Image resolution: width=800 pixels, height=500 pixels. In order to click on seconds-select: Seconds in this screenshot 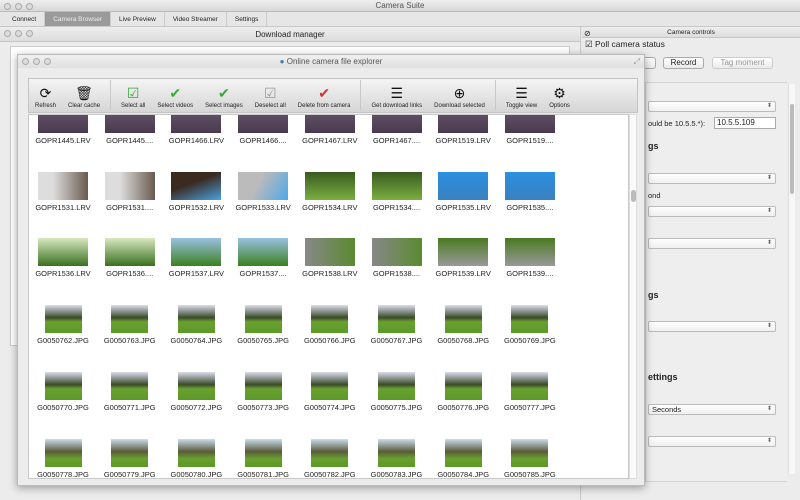, I will do `click(712, 409)`.